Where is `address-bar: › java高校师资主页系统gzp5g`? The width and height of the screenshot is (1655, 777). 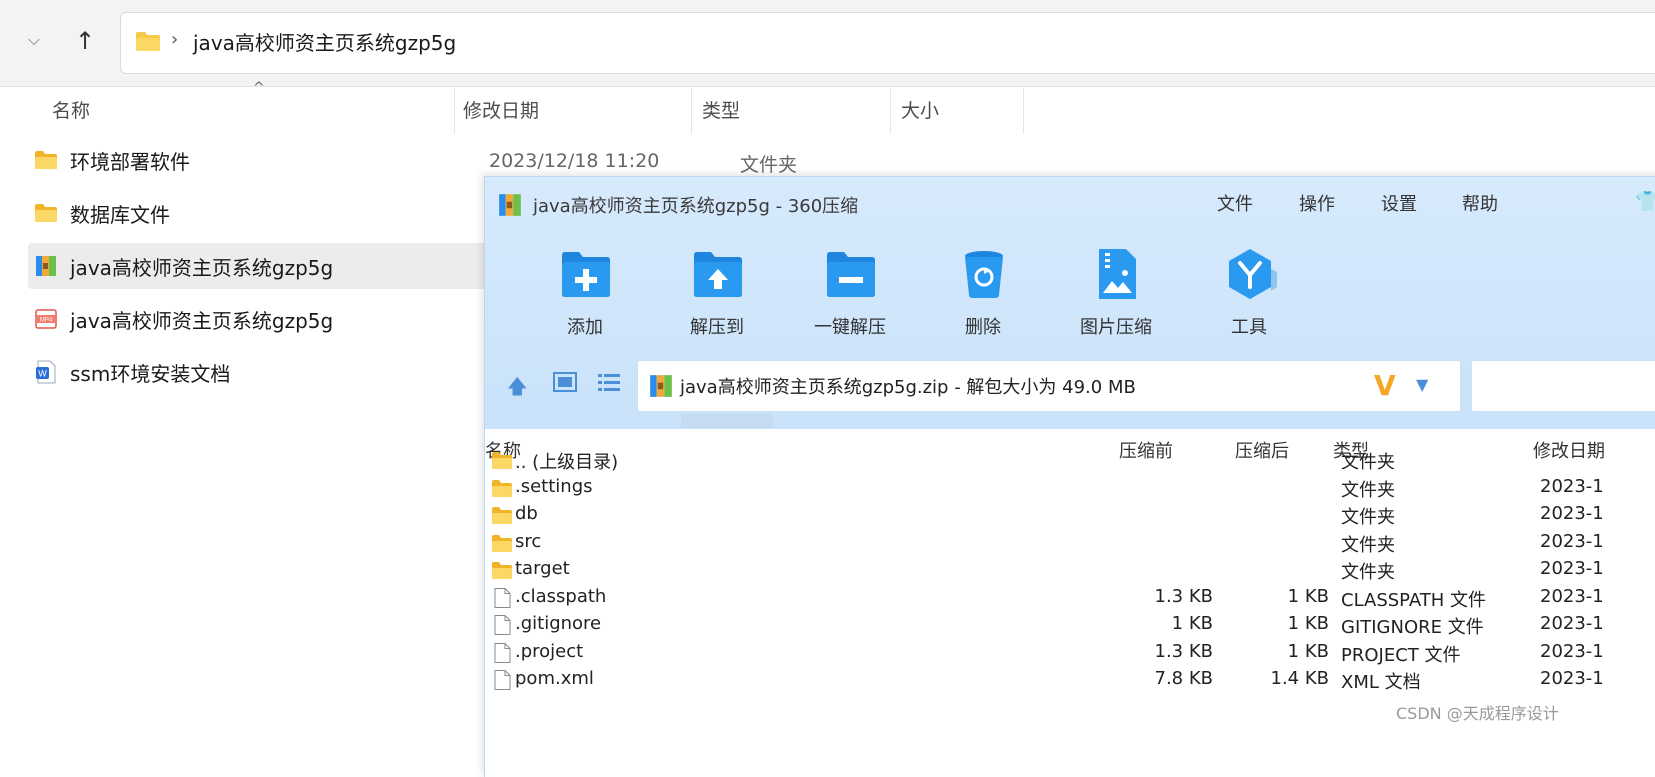
address-bar: › java高校师资主页系统gzp5g is located at coordinates (887, 43).